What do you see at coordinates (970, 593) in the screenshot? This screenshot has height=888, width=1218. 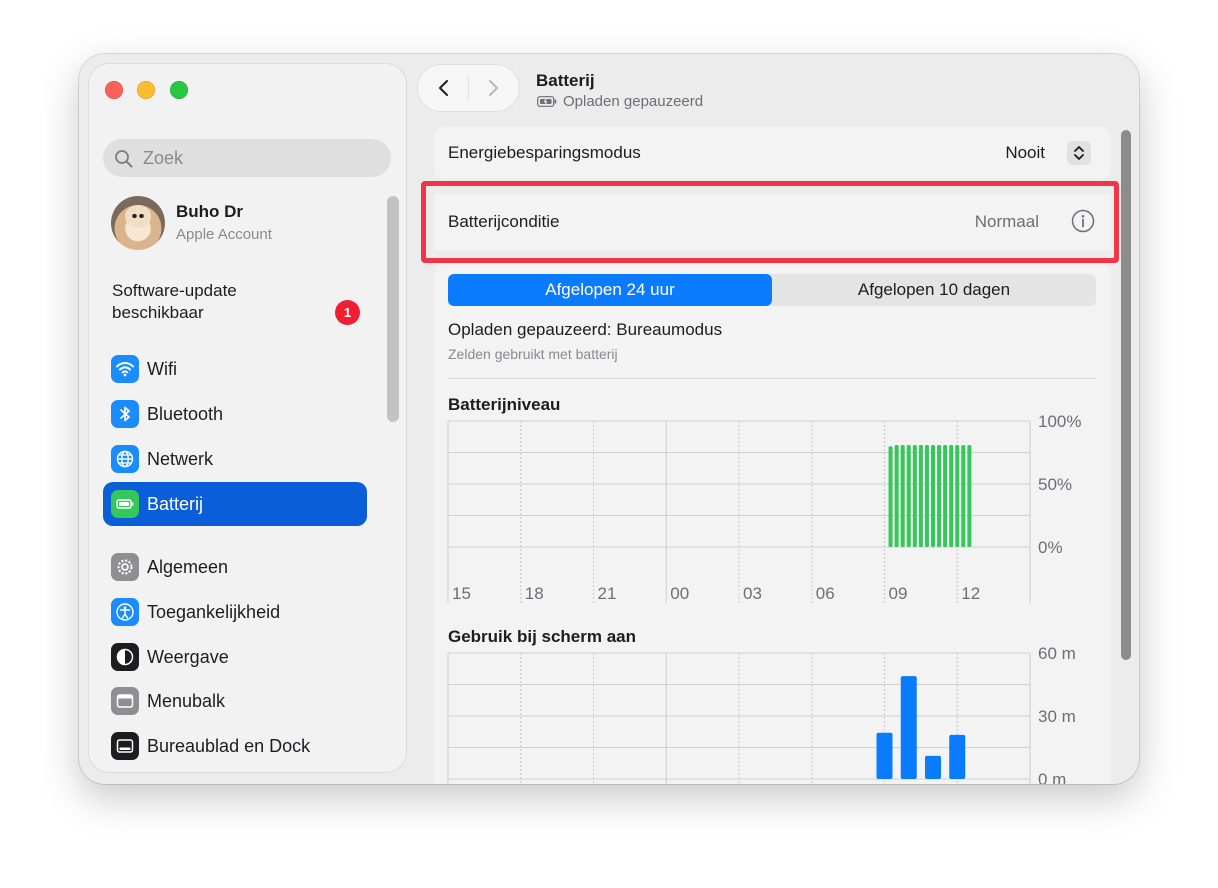 I see `x-tick-label: 12` at bounding box center [970, 593].